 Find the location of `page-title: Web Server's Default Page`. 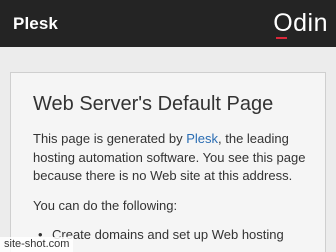

page-title: Web Server's Default Page is located at coordinates (153, 104).